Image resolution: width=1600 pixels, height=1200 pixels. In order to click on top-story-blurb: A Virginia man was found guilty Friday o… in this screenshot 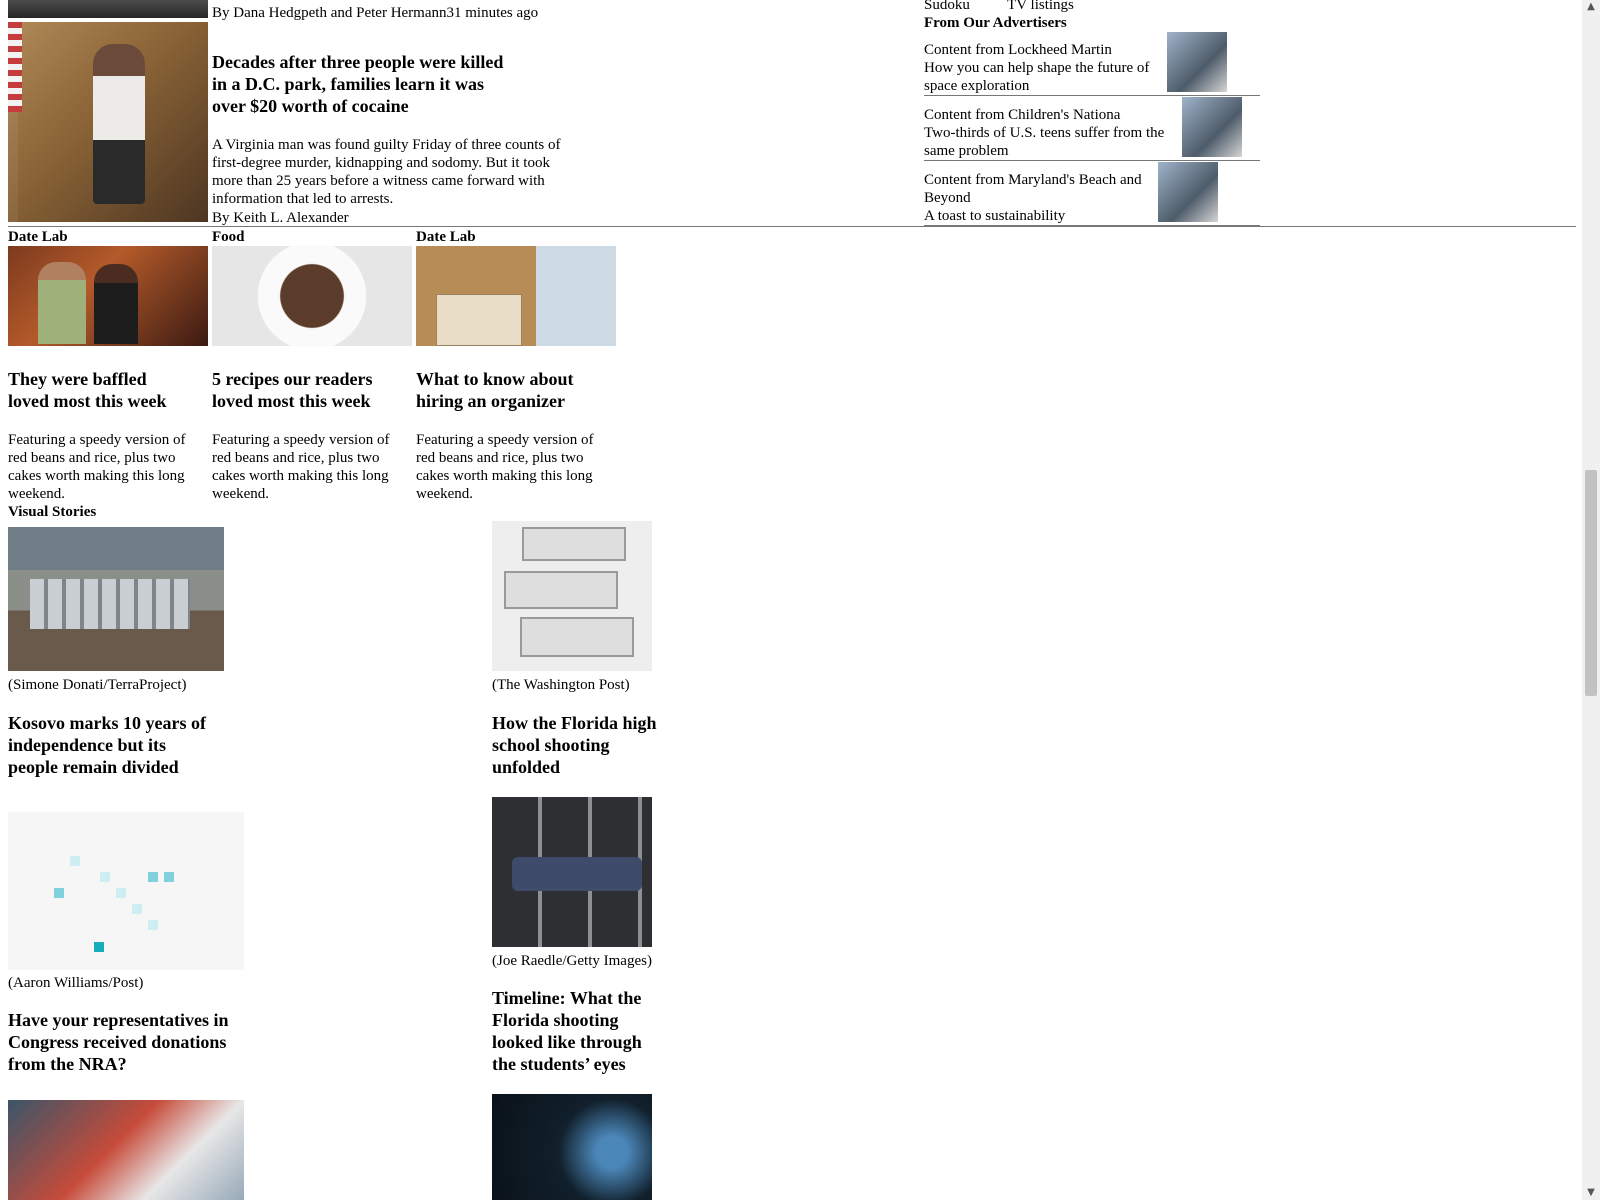, I will do `click(386, 172)`.